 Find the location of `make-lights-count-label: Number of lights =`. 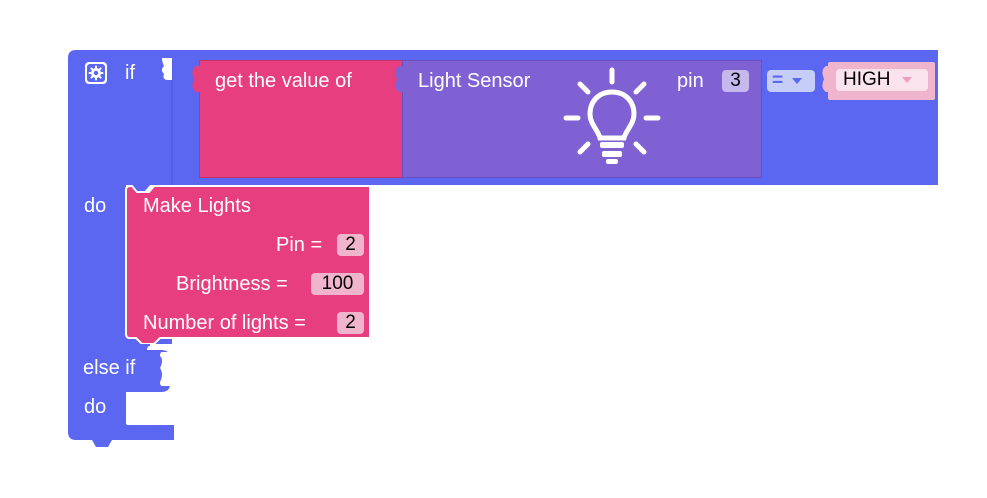

make-lights-count-label: Number of lights = is located at coordinates (224, 323).